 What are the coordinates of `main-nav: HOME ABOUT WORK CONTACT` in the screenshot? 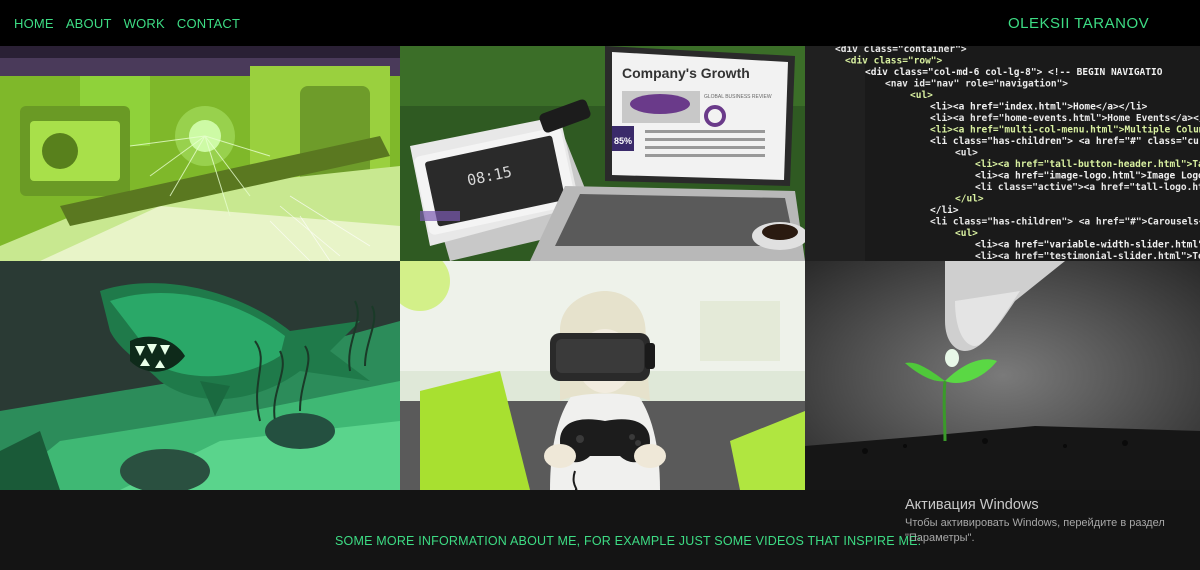 It's located at (133, 23).